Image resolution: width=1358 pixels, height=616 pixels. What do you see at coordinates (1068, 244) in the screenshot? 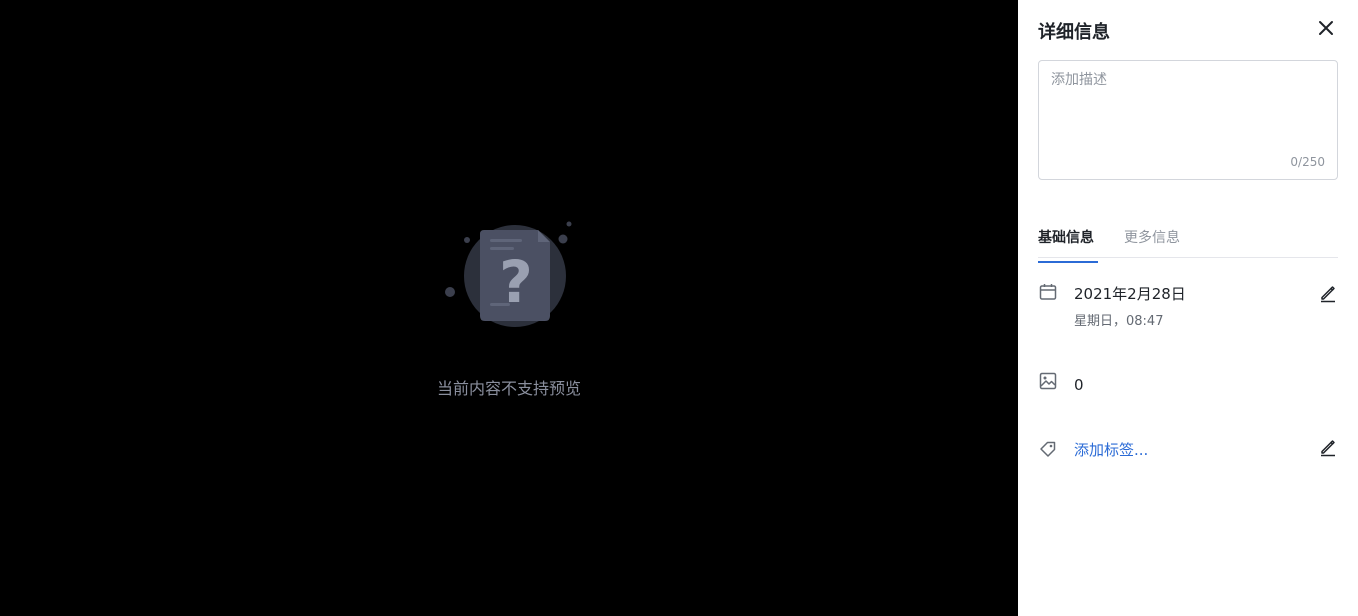
I see `tab-basic-info: 基础信息` at bounding box center [1068, 244].